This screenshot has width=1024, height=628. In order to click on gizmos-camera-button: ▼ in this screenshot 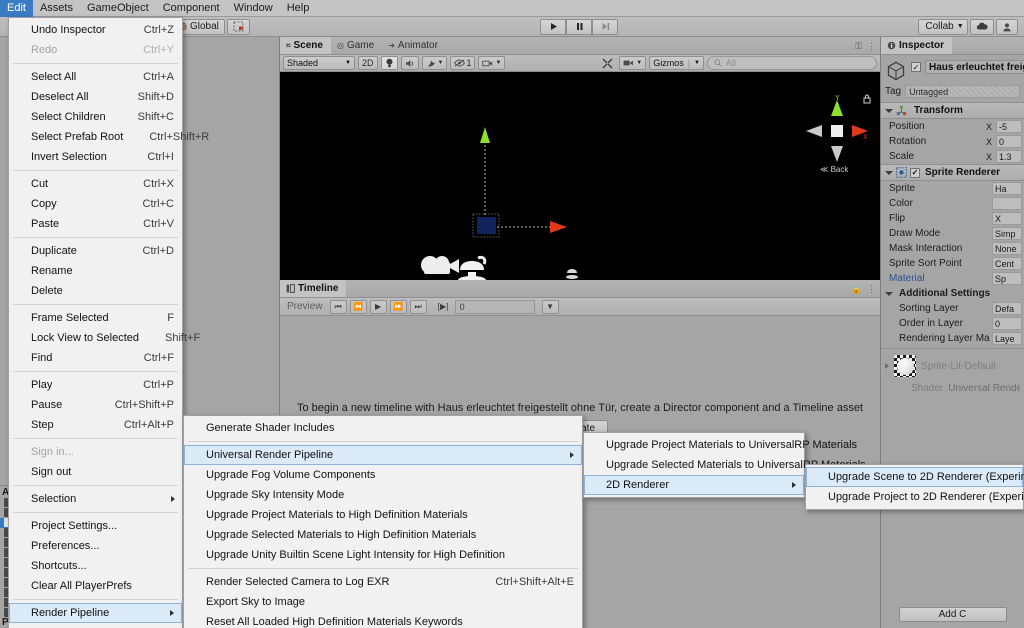, I will do `click(633, 63)`.